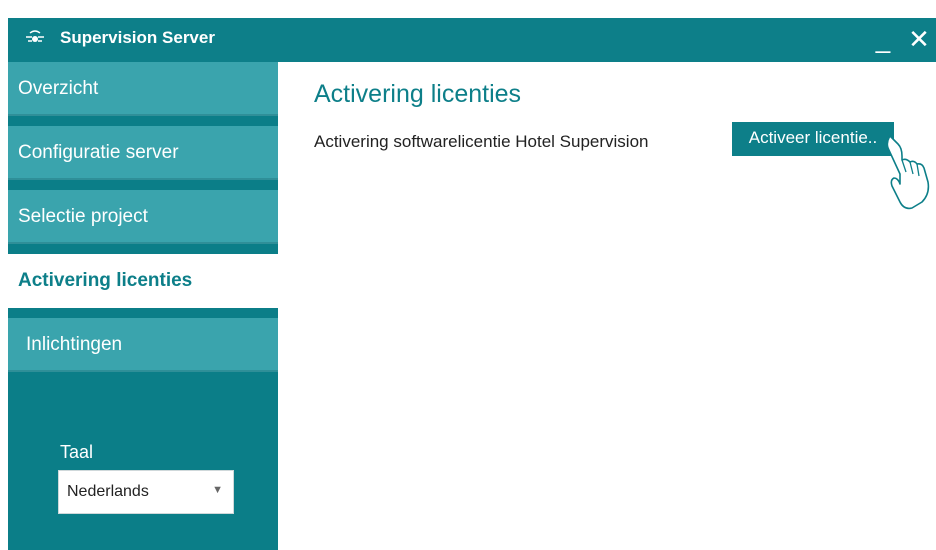 The width and height of the screenshot is (936, 550). Describe the element at coordinates (137, 37) in the screenshot. I see `window-title: Supervision Server` at that location.